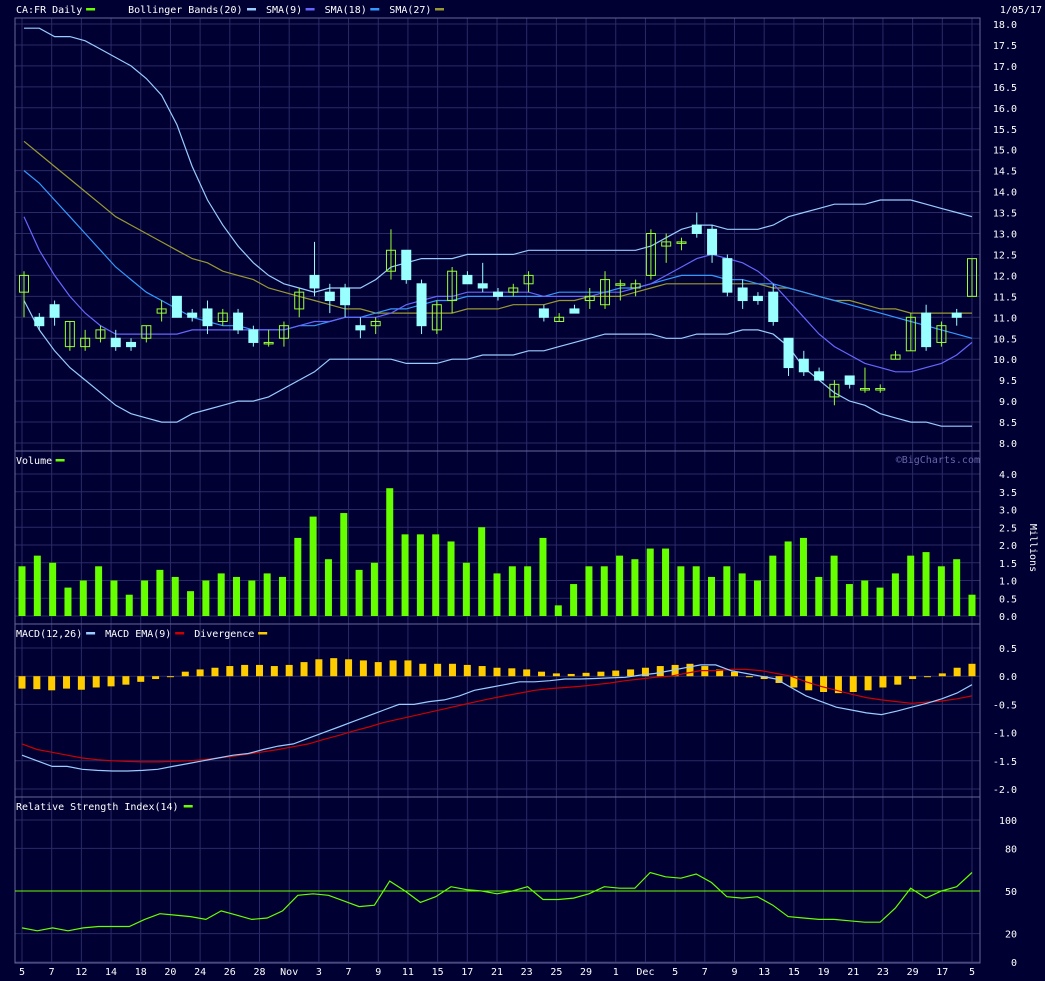 The width and height of the screenshot is (1045, 981). I want to click on y-tick-label: 20, so click(1011, 935).